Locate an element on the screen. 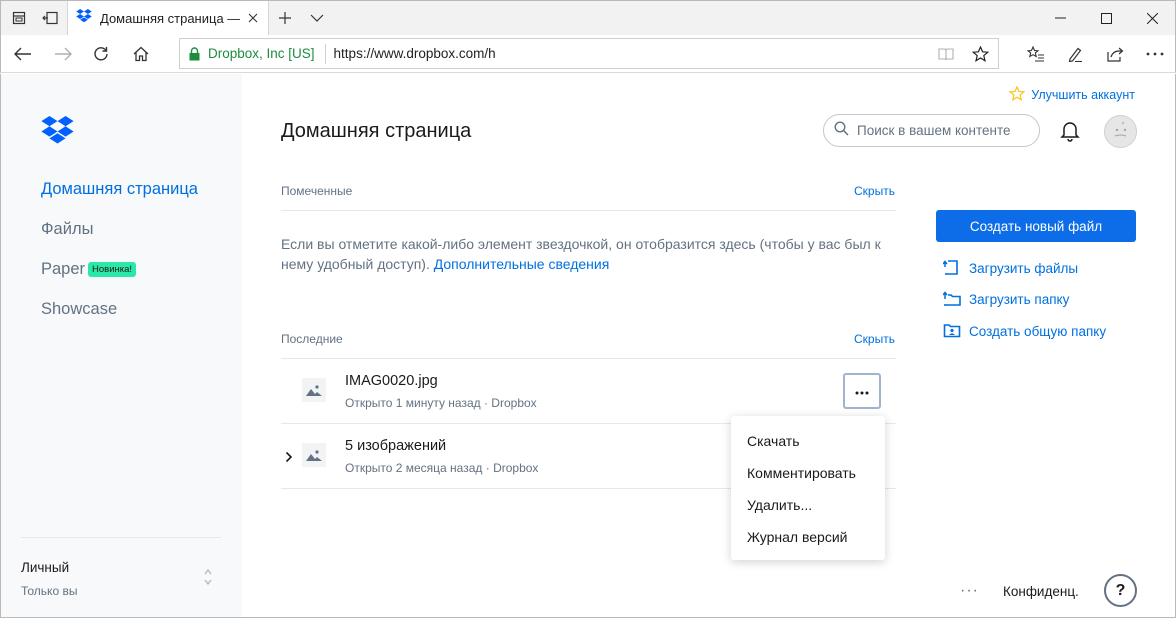 The image size is (1176, 618). menu-item-comment: Комментировать is located at coordinates (808, 473).